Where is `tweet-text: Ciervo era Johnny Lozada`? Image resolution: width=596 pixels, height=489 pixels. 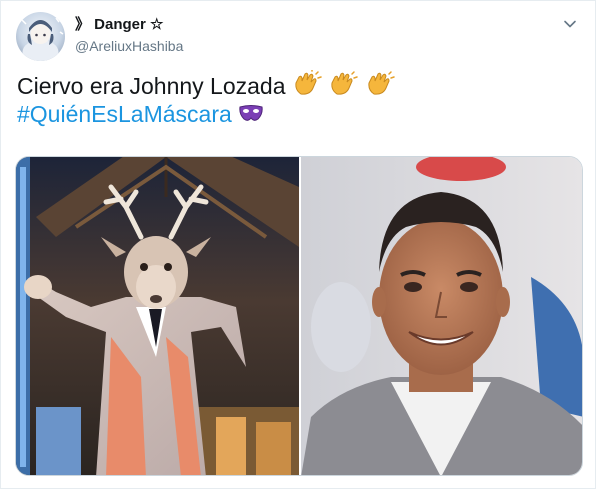 tweet-text: Ciervo era Johnny Lozada is located at coordinates (151, 86).